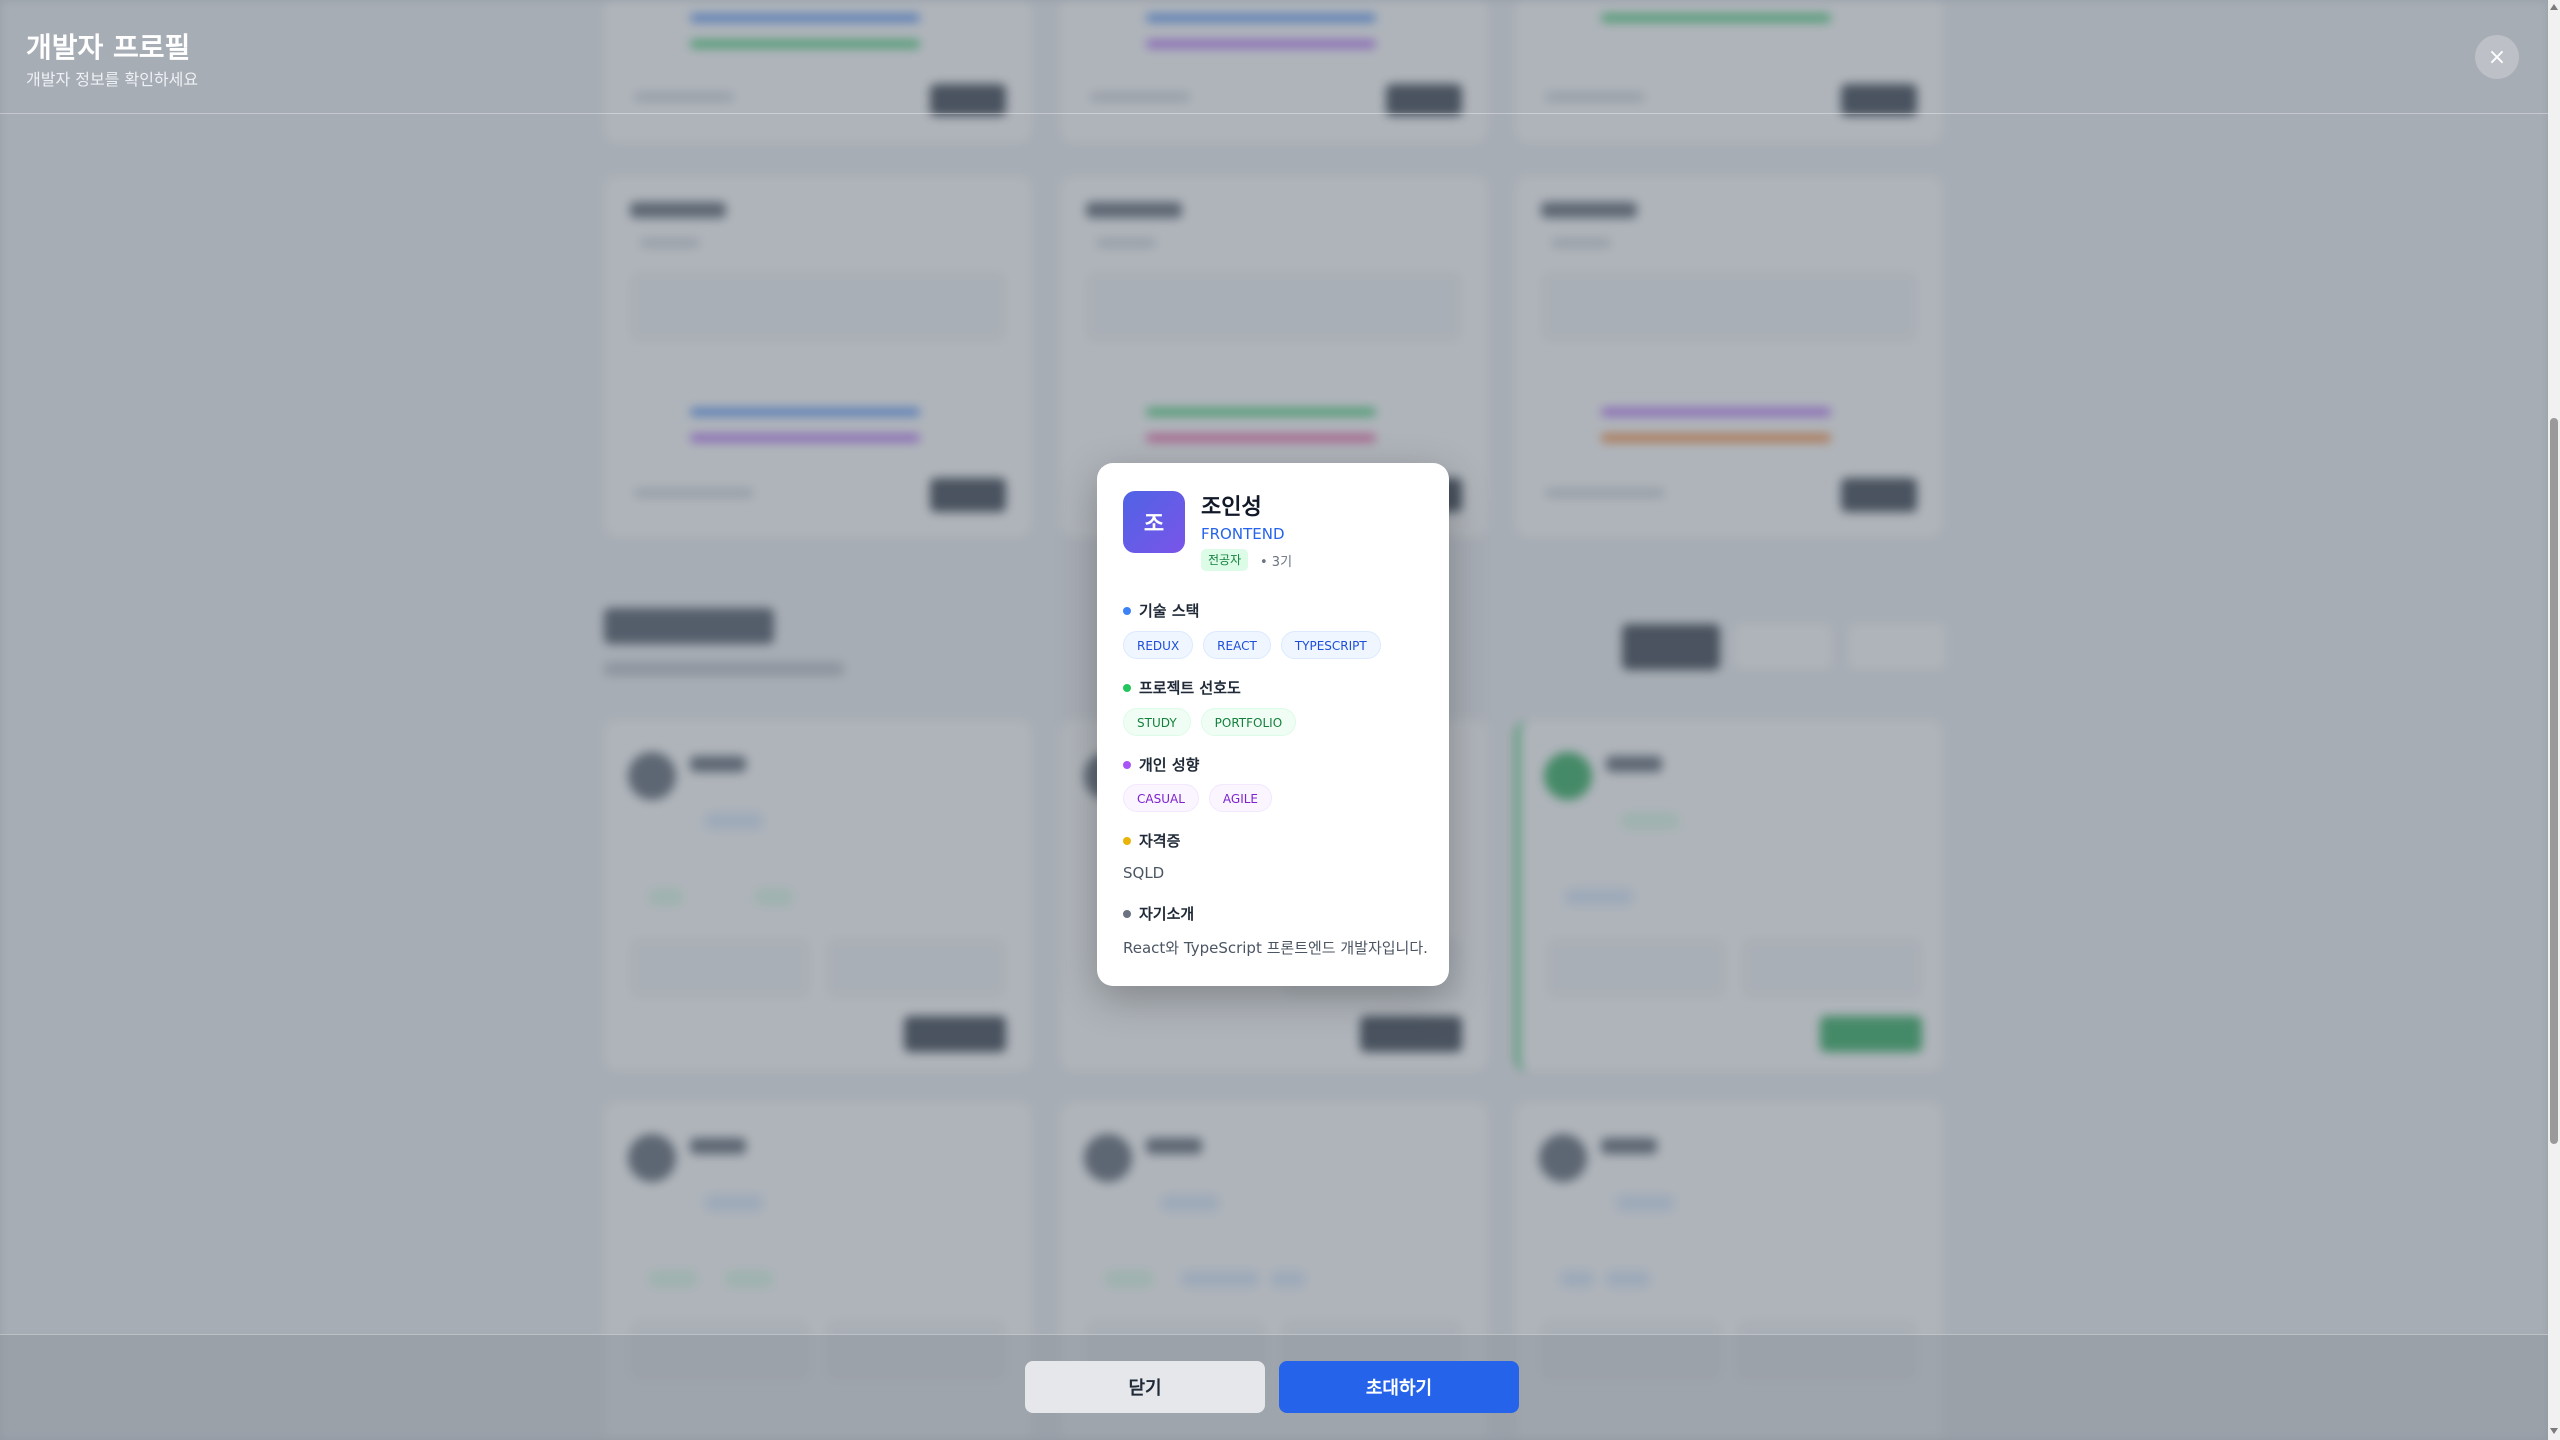 The image size is (2560, 1440). What do you see at coordinates (1157, 722) in the screenshot?
I see `tag: STUDY` at bounding box center [1157, 722].